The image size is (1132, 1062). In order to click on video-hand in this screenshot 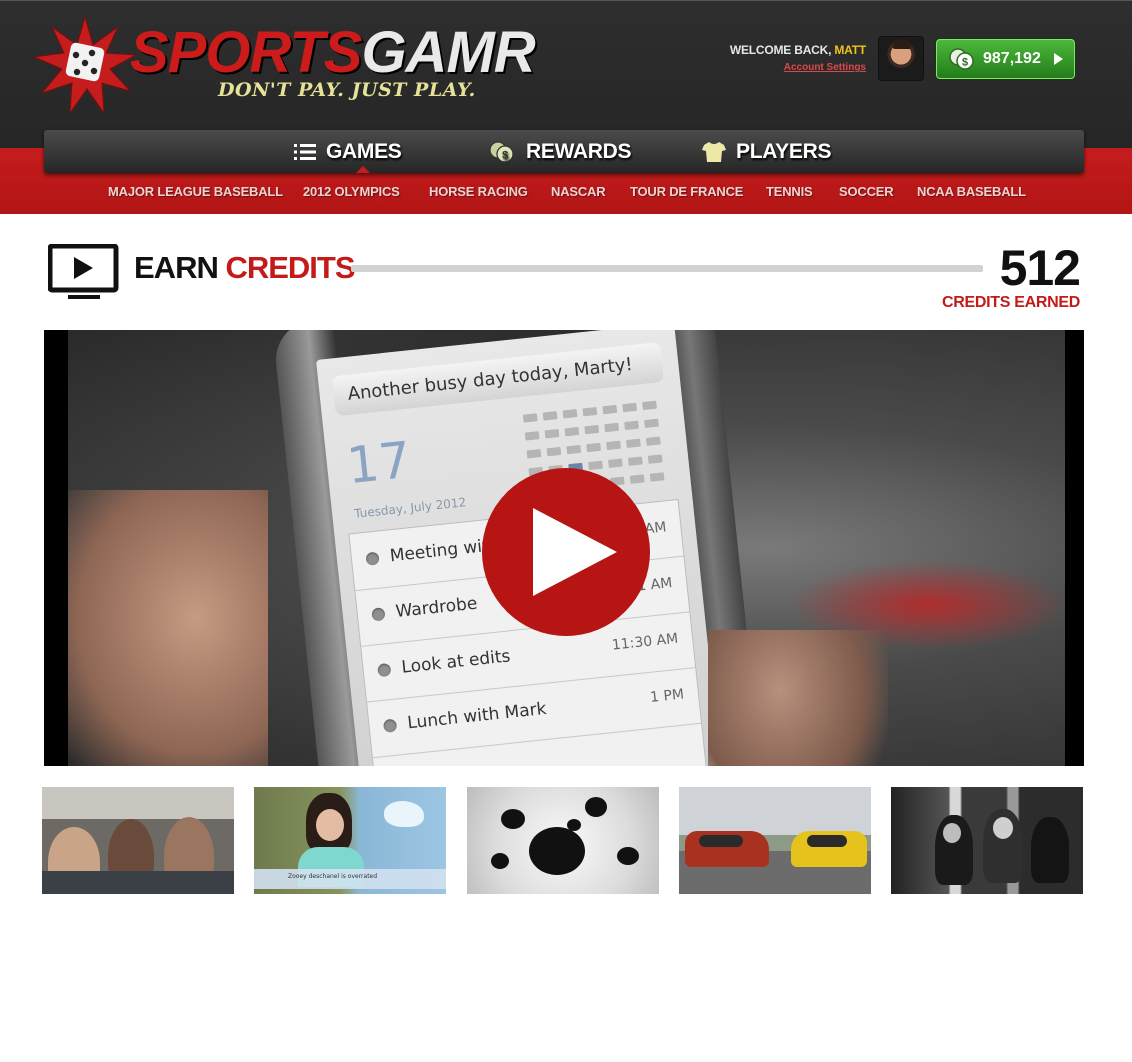, I will do `click(168, 628)`.